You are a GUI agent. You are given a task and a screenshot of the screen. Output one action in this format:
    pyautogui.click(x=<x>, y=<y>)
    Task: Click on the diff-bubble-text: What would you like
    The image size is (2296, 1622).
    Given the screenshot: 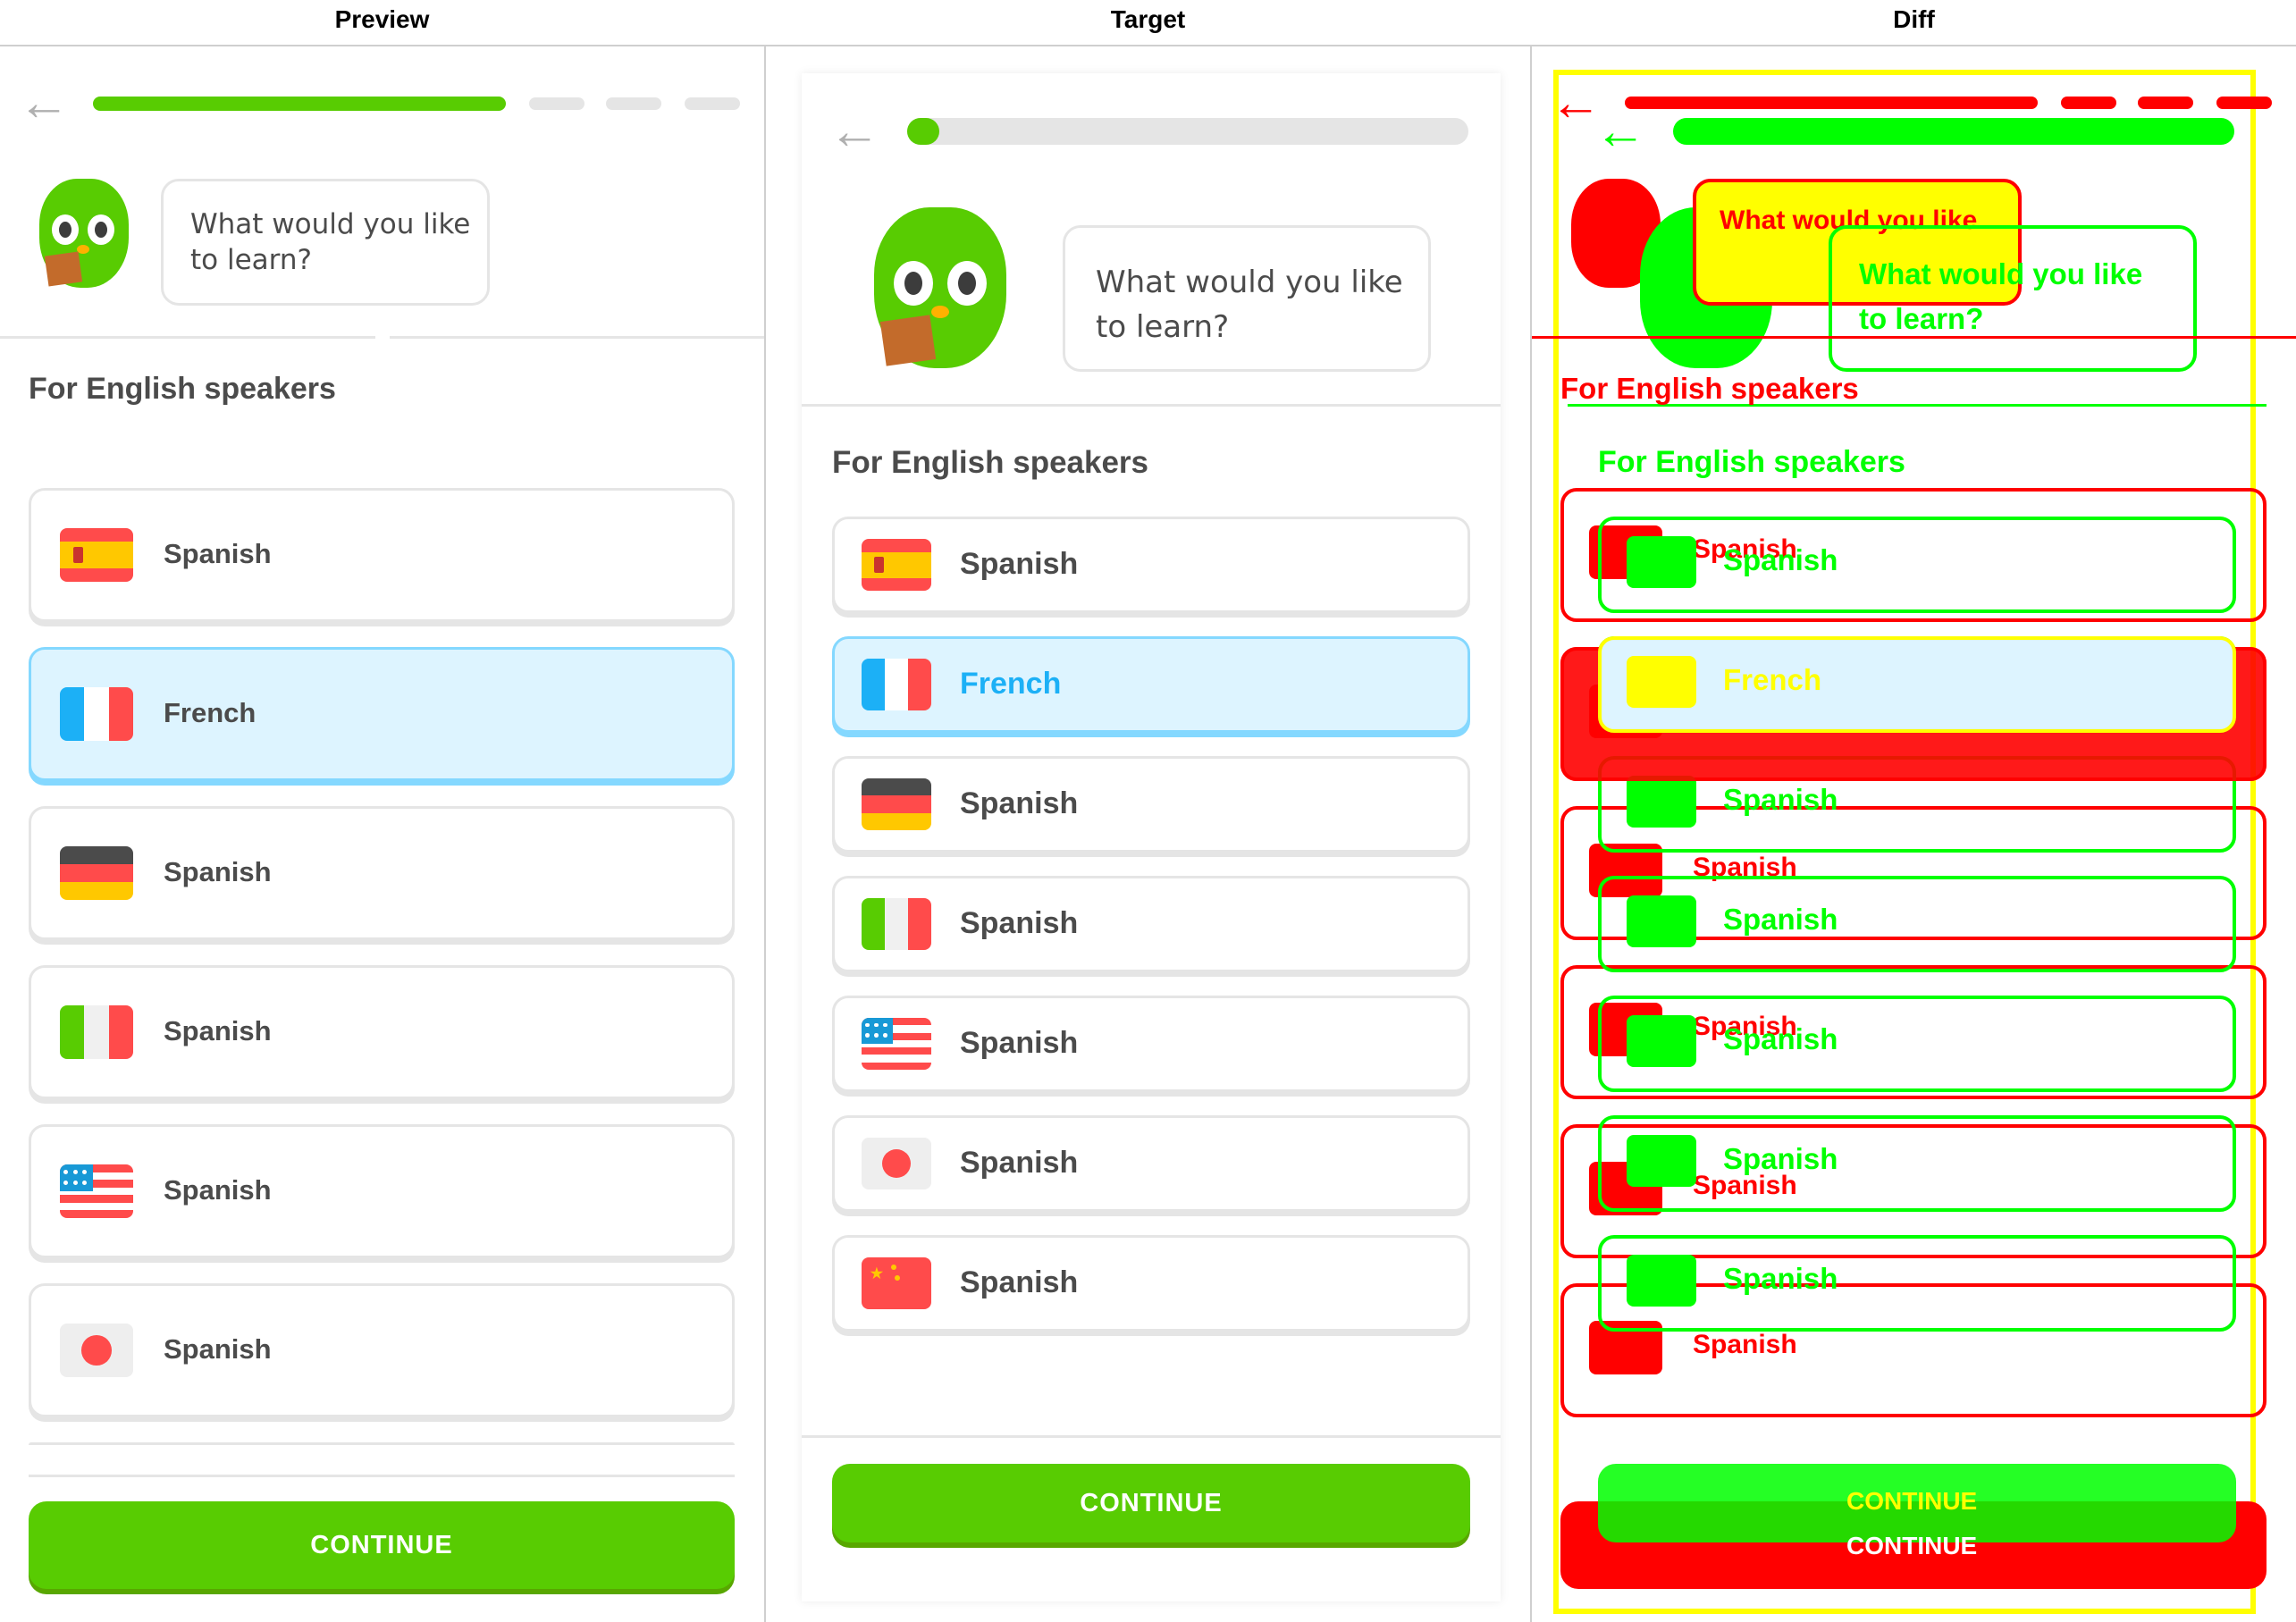 What is the action you would take?
    pyautogui.click(x=2001, y=273)
    